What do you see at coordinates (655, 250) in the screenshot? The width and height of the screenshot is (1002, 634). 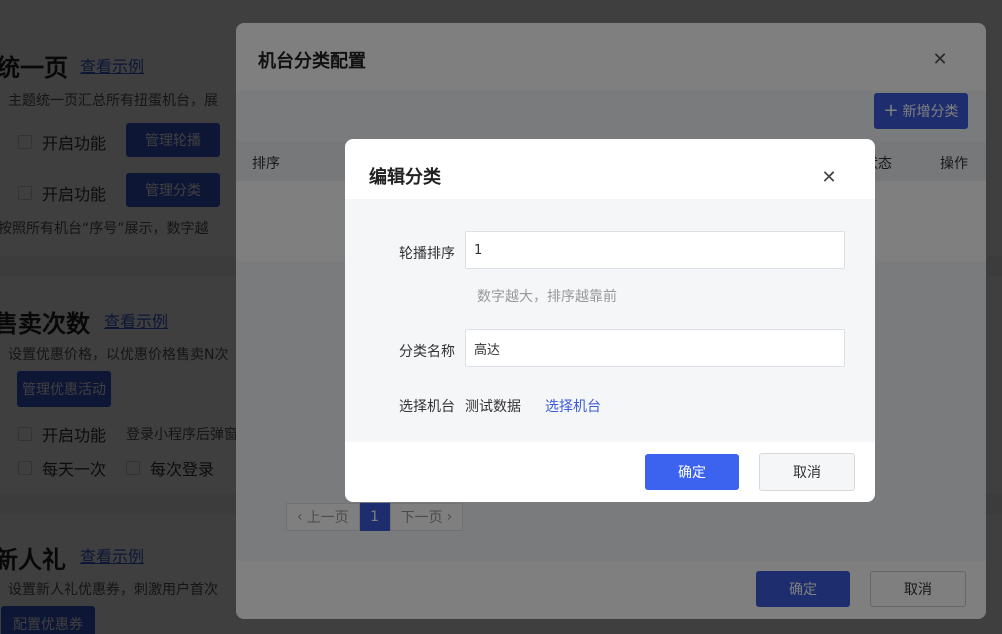 I see `sort-input` at bounding box center [655, 250].